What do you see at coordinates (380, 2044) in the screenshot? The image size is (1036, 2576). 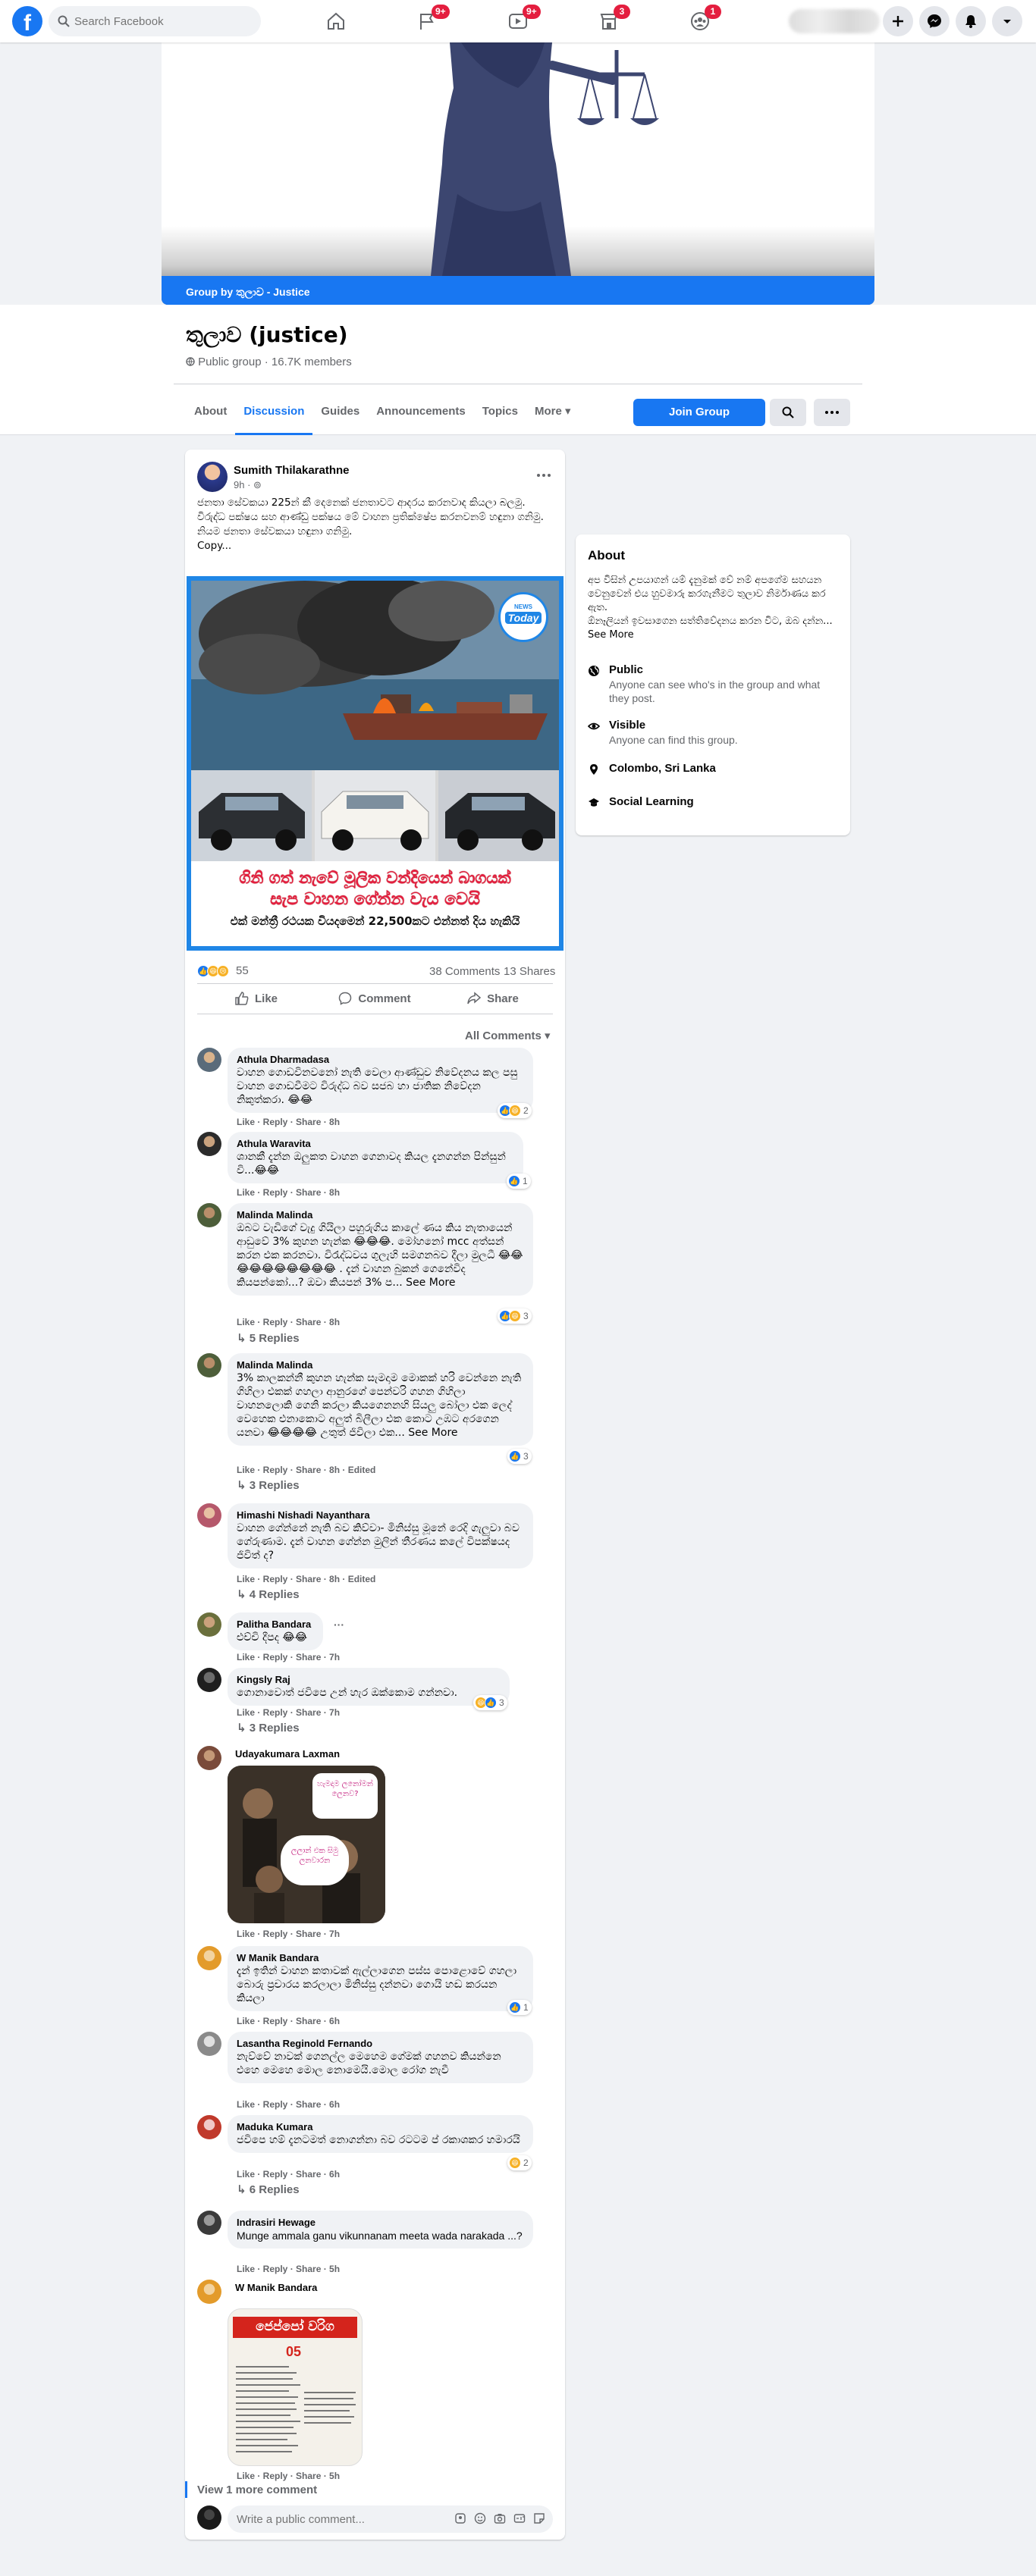 I see `commenter-name: Lasantha Reginold Fernando` at bounding box center [380, 2044].